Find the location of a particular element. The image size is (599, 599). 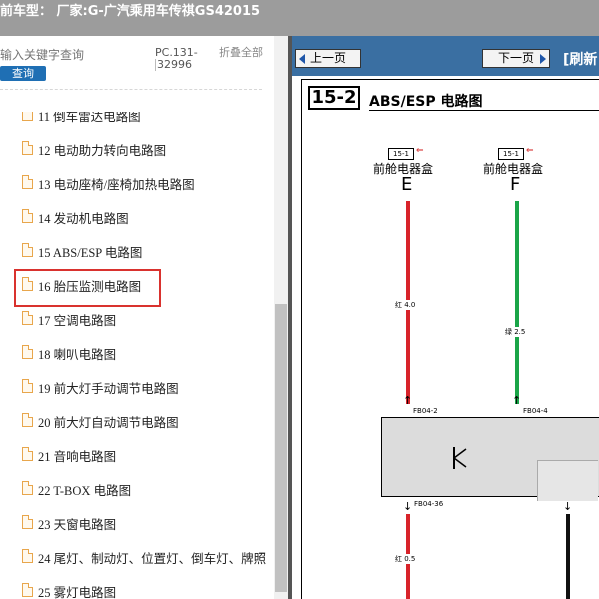

scroll-thumb is located at coordinates (281, 448).